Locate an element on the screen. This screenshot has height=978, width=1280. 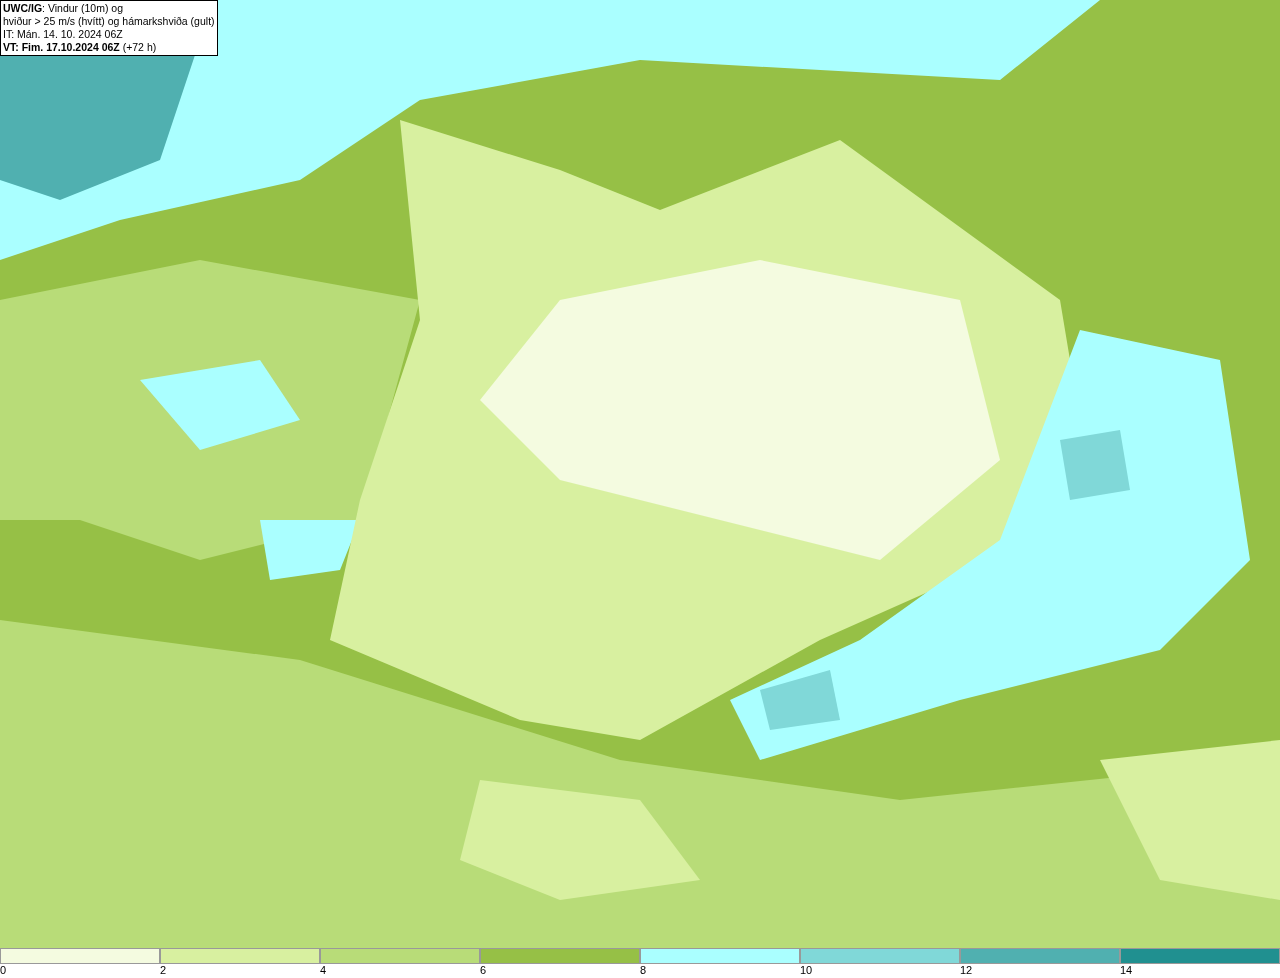
legend-label: 0 is located at coordinates (3, 970).